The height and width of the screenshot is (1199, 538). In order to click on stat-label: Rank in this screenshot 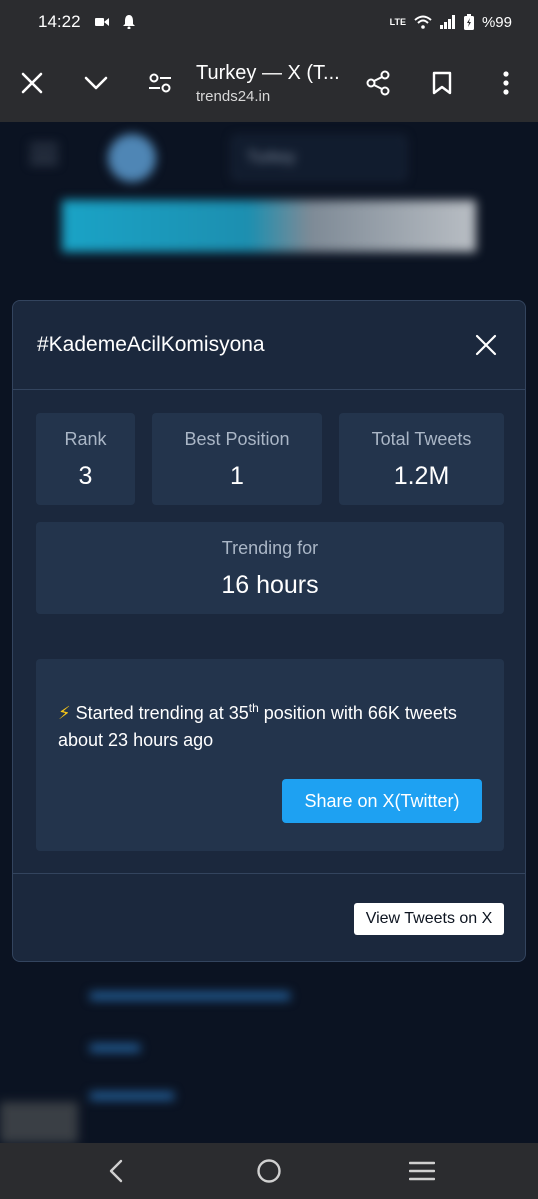, I will do `click(85, 439)`.